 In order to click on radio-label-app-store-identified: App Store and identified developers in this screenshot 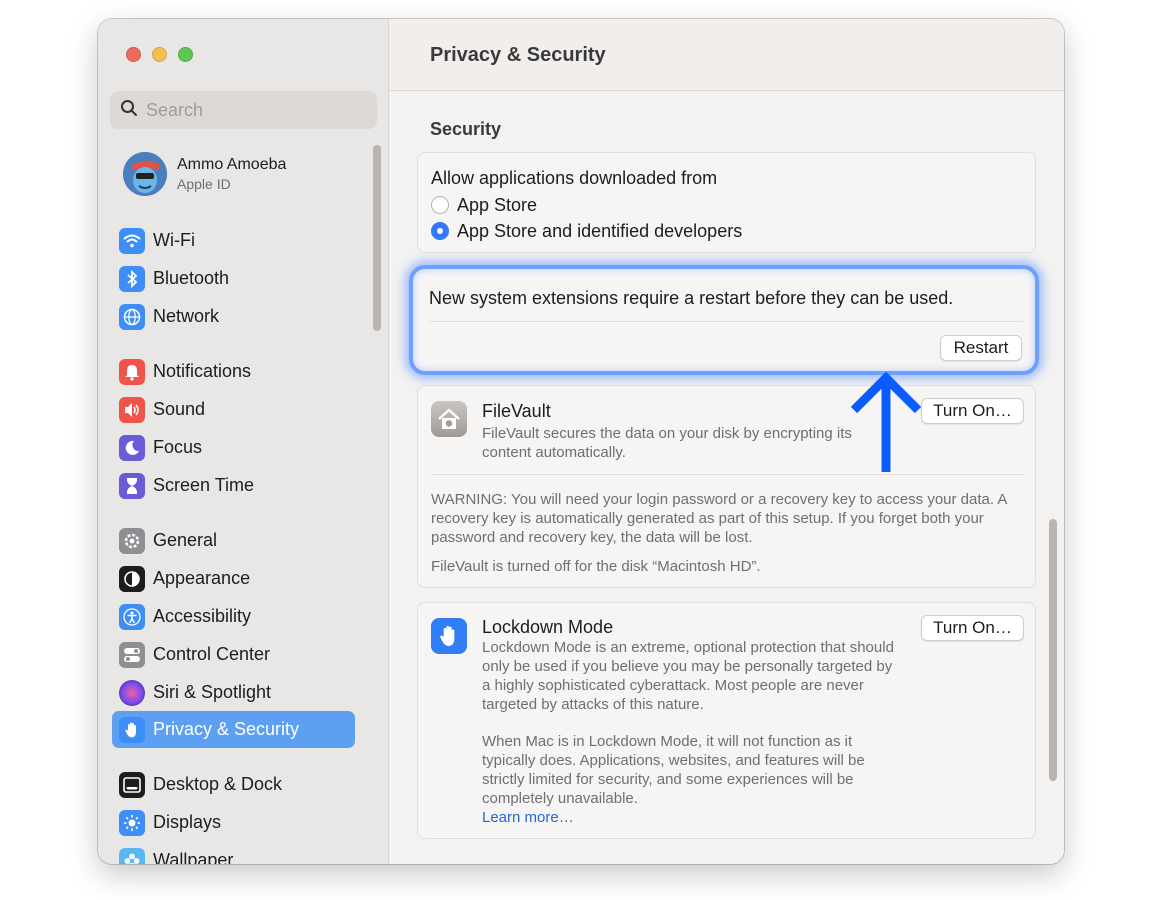, I will do `click(600, 231)`.